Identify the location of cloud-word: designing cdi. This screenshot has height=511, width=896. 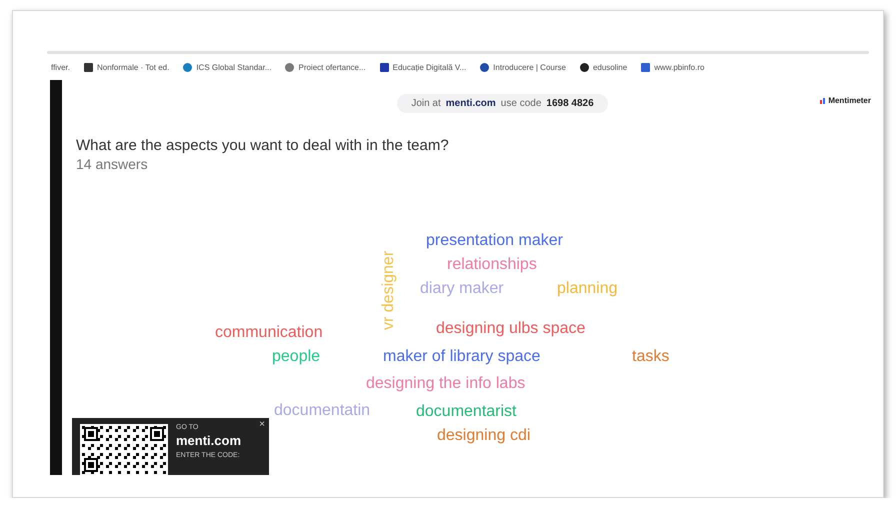
(483, 436).